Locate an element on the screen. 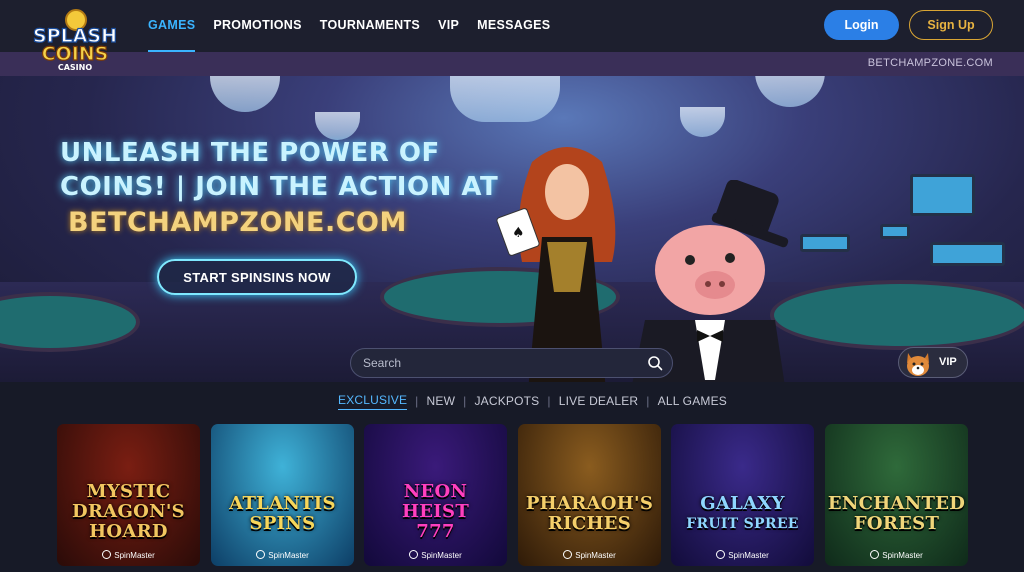 The height and width of the screenshot is (572, 1024). game-card-title: PHARAOH'S is located at coordinates (589, 503).